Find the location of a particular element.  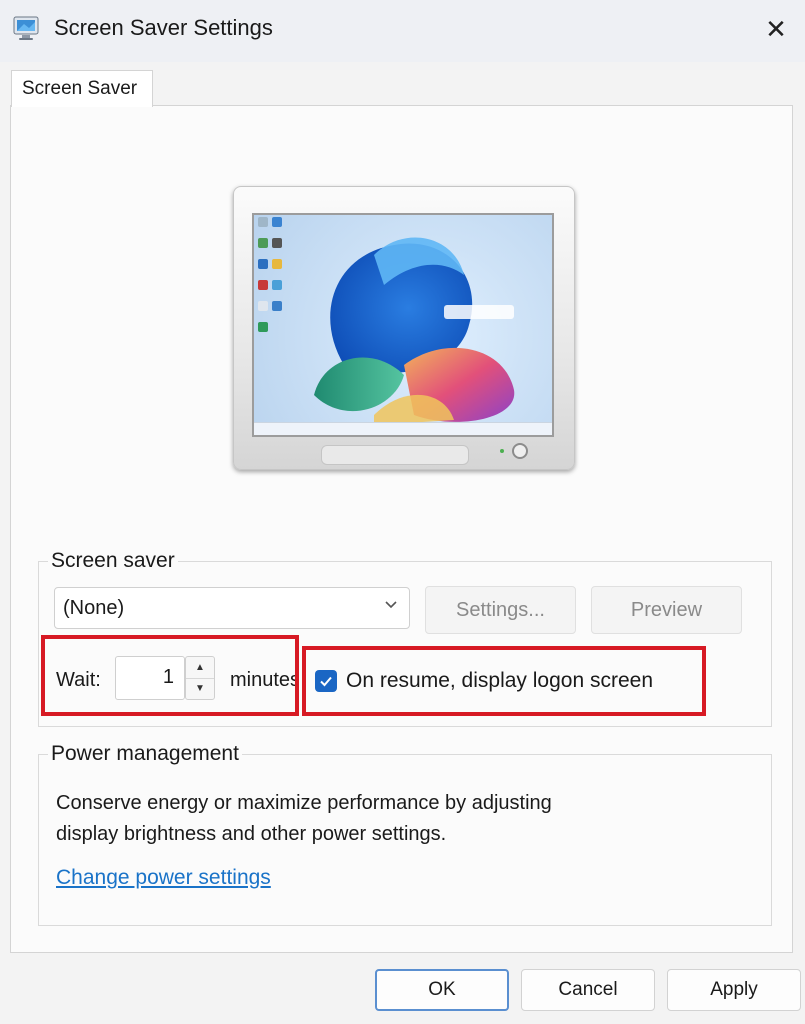

tab-screen-saver: Screen Saver is located at coordinates (82, 88).